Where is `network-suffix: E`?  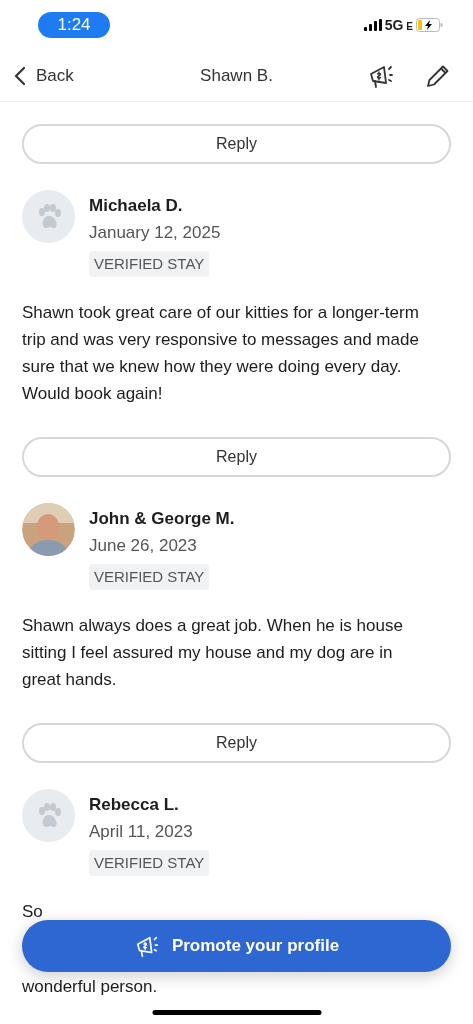
network-suffix: E is located at coordinates (409, 27).